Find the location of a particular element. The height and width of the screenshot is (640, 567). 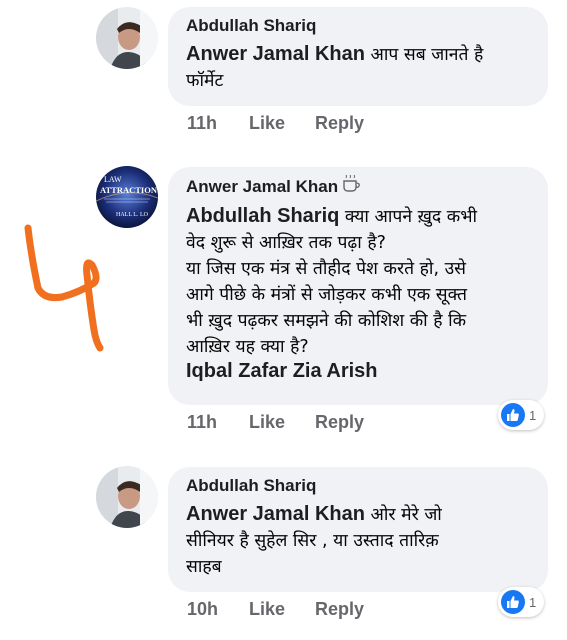

comment-actions: 10h Like Reply is located at coordinates (275, 609).